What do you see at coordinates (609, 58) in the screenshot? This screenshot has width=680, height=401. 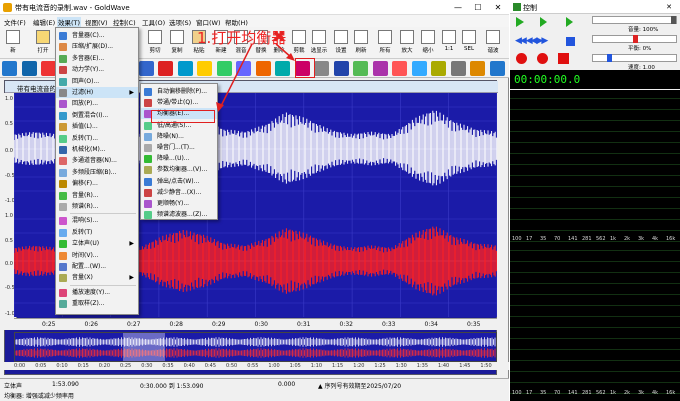 I see `speed-slider-thumb` at bounding box center [609, 58].